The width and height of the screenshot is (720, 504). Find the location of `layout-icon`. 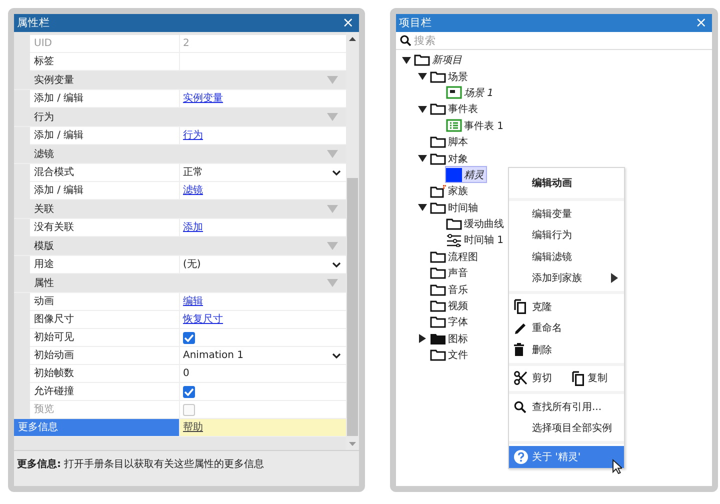

layout-icon is located at coordinates (454, 93).